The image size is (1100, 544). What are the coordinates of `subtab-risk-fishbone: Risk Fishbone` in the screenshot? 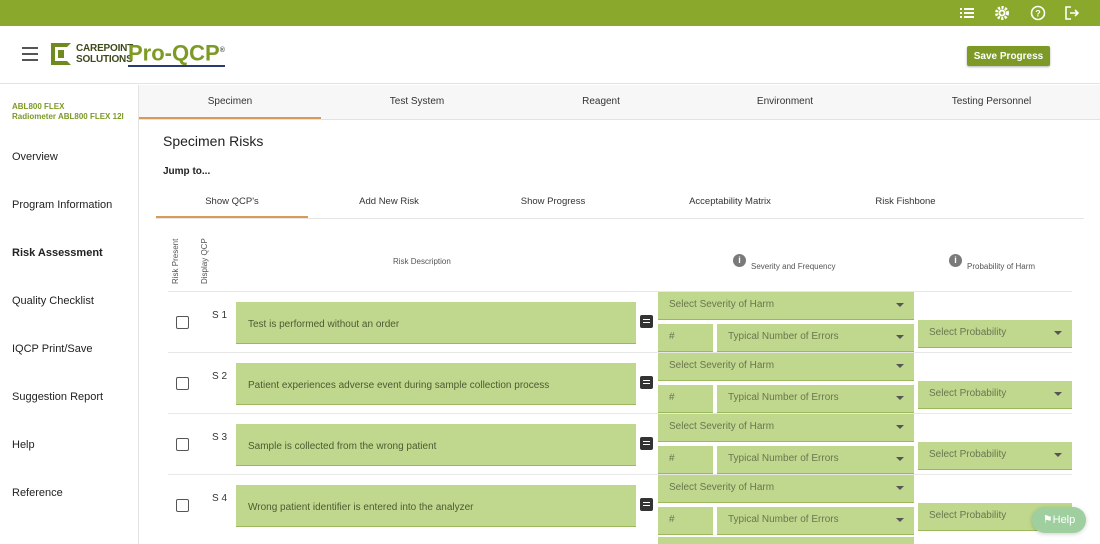 It's located at (905, 202).